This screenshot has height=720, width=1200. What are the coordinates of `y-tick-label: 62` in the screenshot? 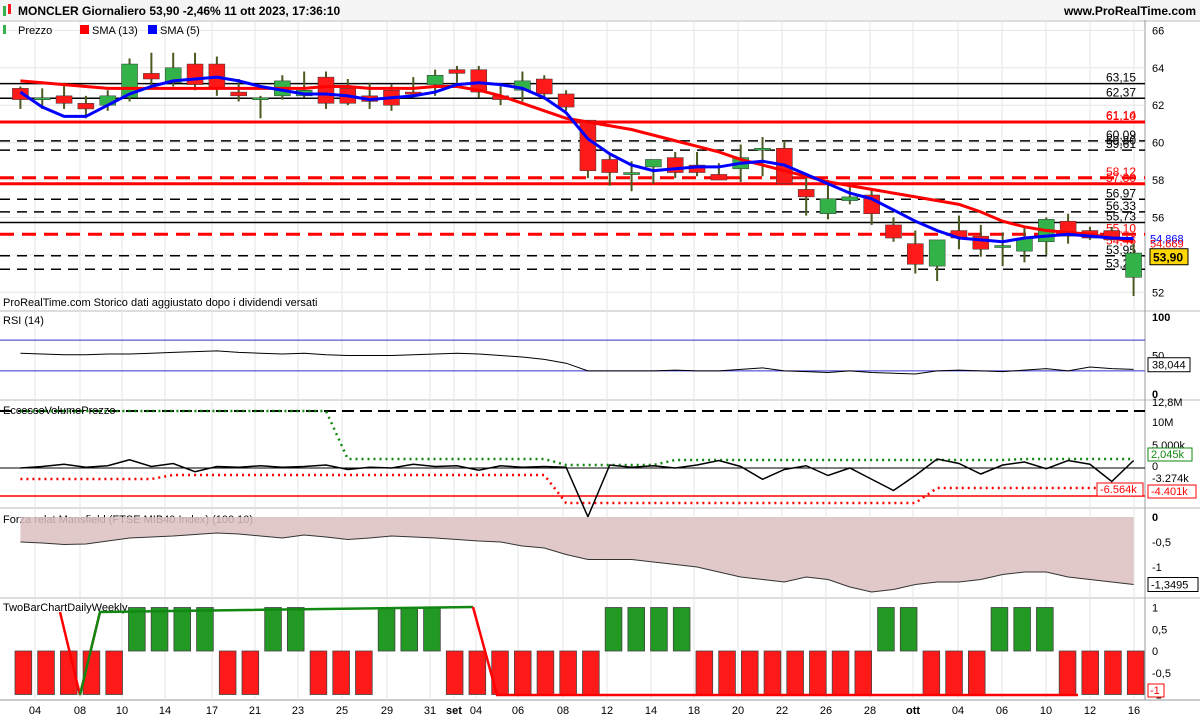 It's located at (1158, 106).